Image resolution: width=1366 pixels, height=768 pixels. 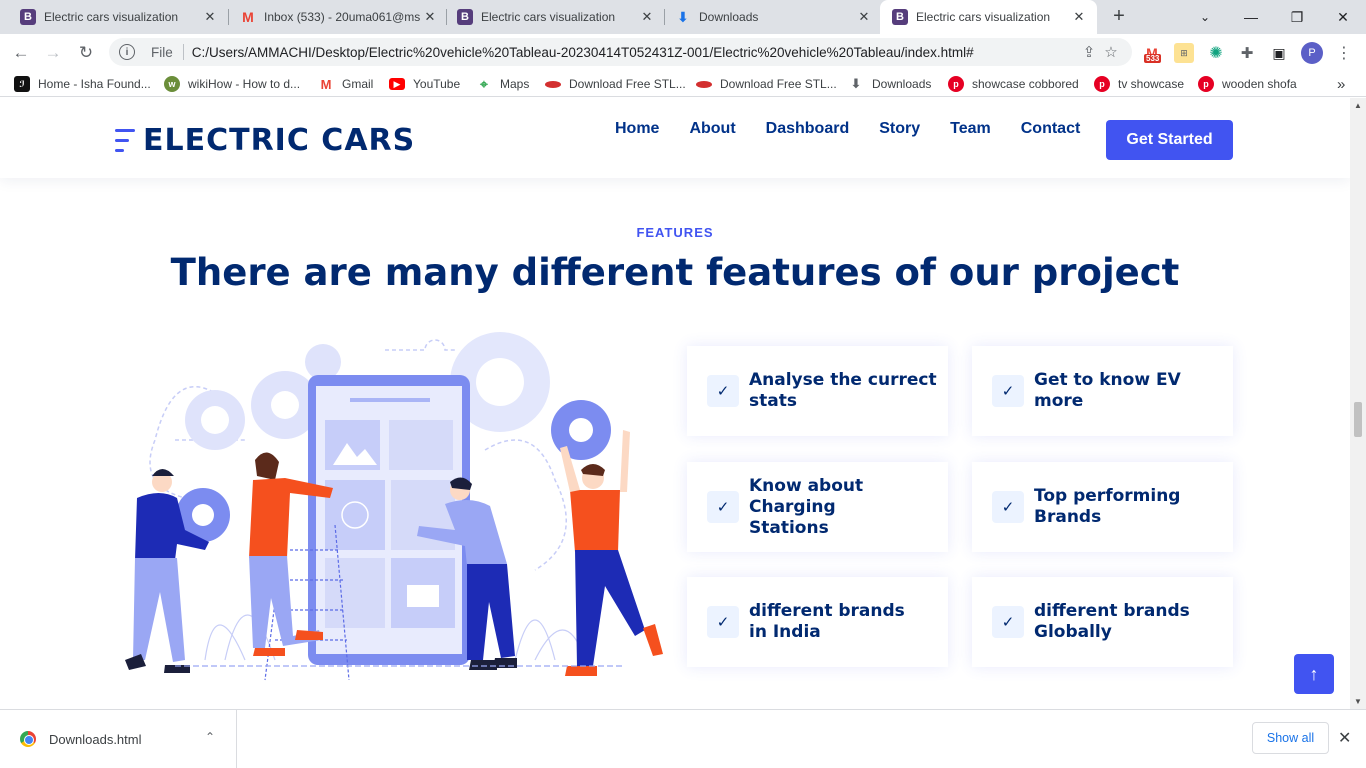 I want to click on bookmark-item: ▶ YouTube, so click(x=424, y=84).